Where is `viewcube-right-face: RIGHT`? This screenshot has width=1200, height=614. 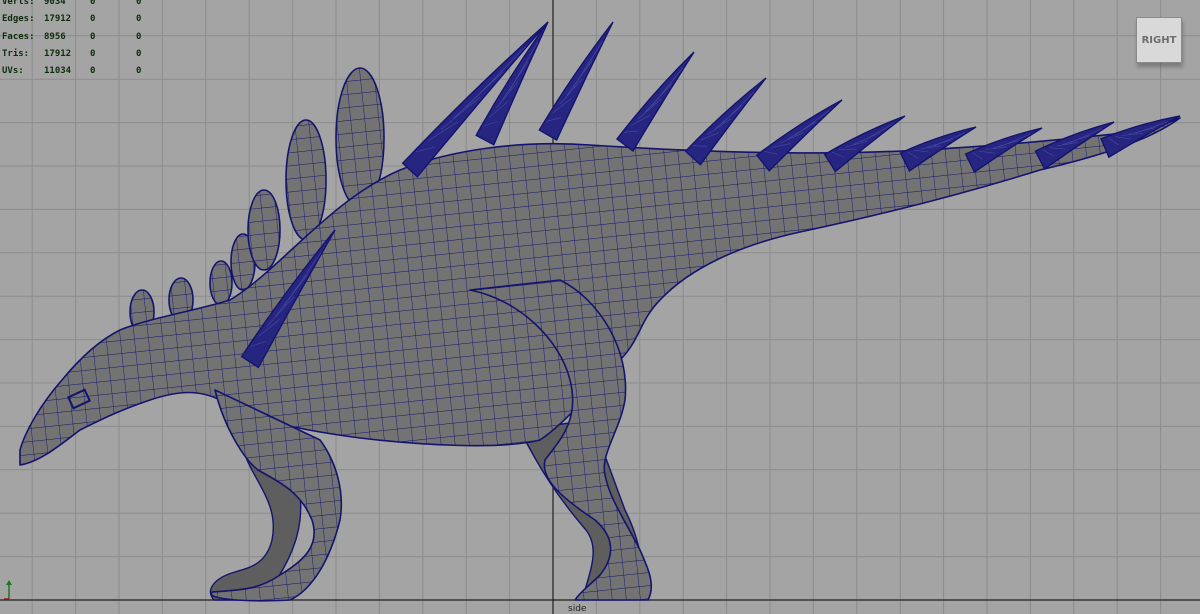 viewcube-right-face: RIGHT is located at coordinates (1159, 40).